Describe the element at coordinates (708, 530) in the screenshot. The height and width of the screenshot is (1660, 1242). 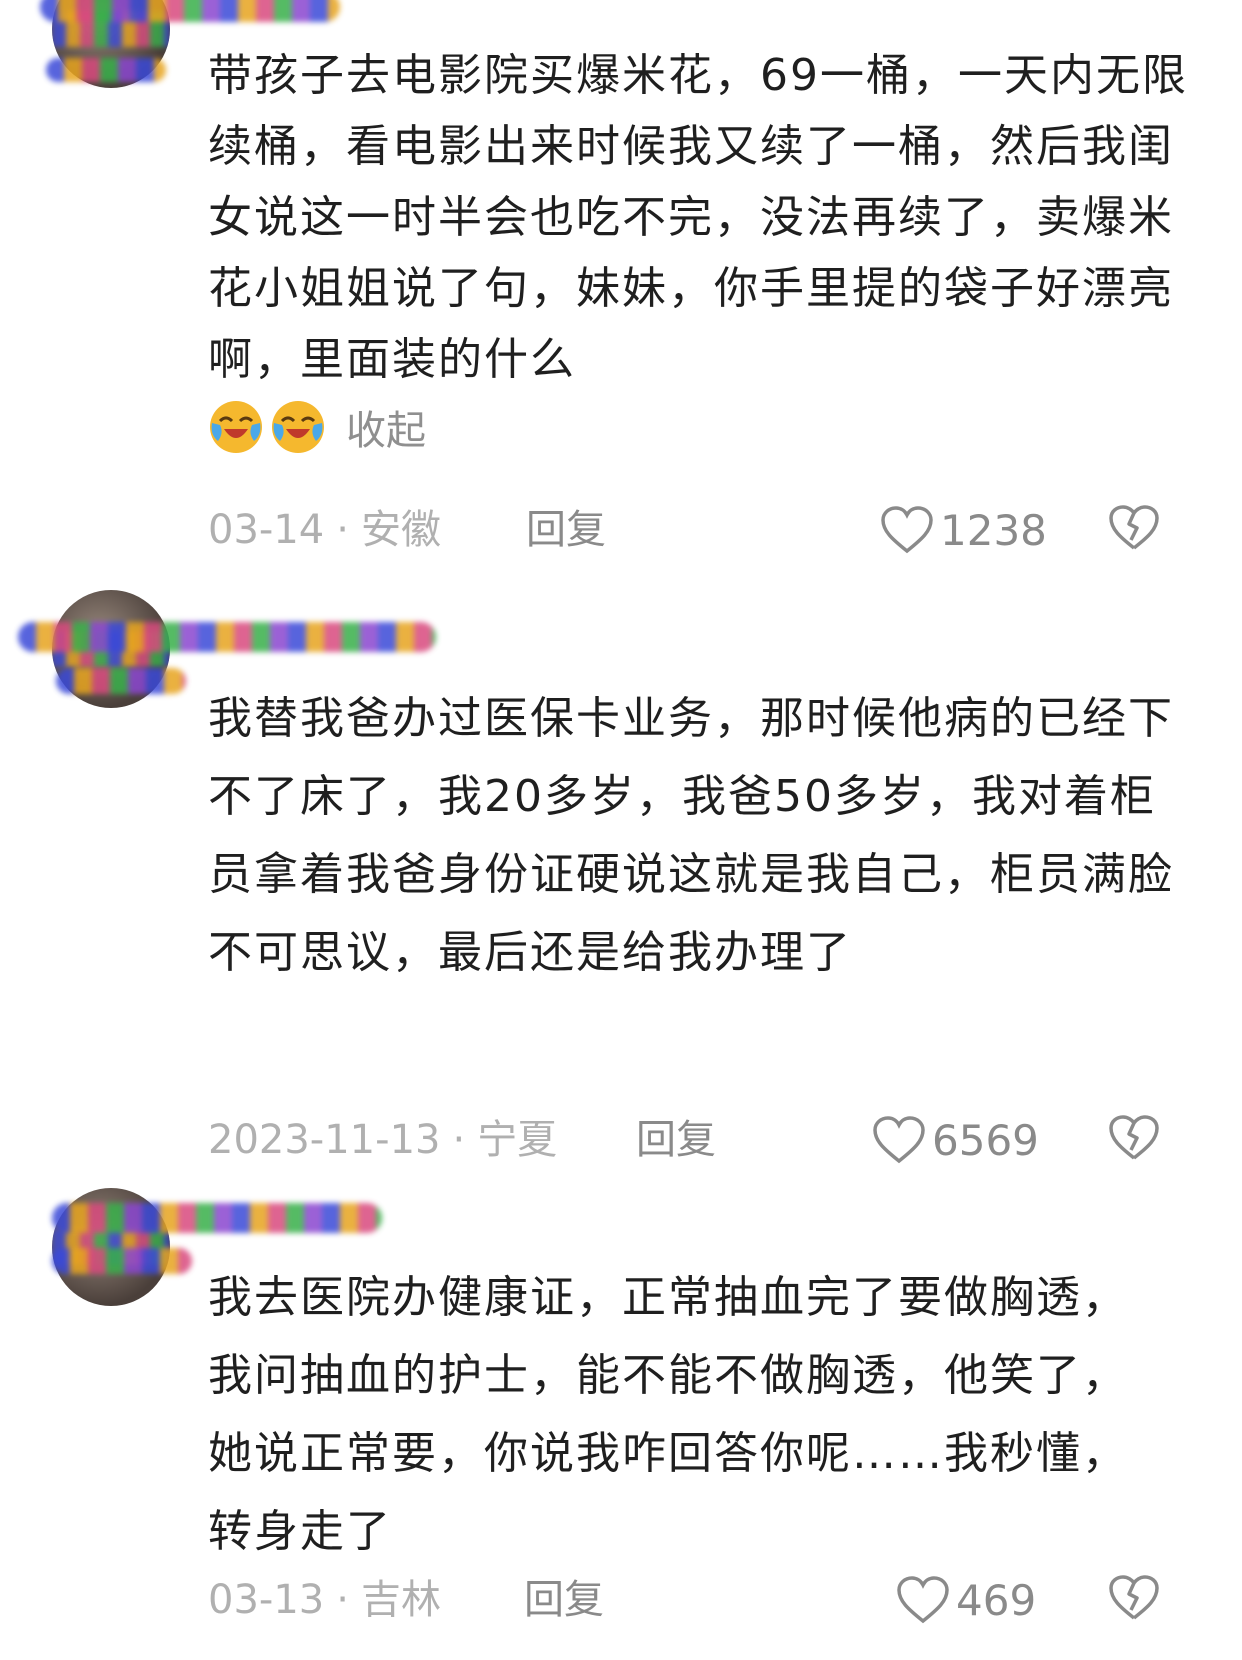
I see `comment-meta: 03-14 · 安徽 回复 1238` at that location.